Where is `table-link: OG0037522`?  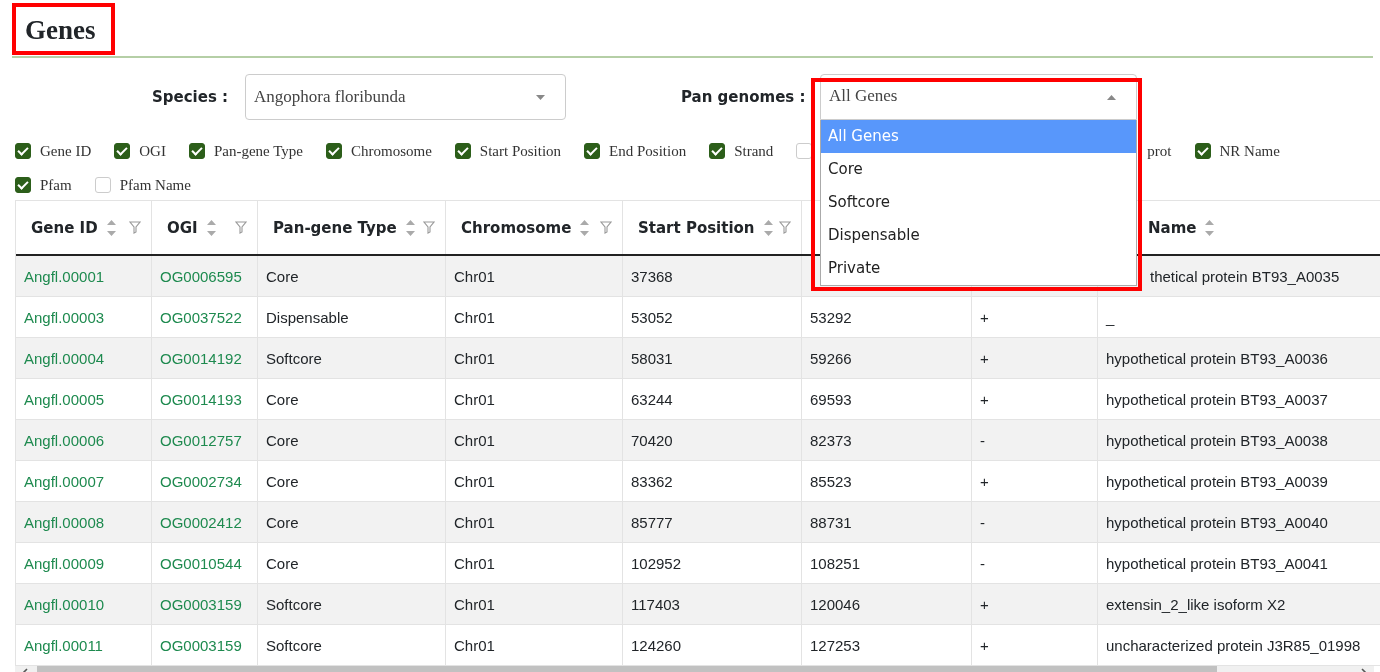
table-link: OG0037522 is located at coordinates (201, 317).